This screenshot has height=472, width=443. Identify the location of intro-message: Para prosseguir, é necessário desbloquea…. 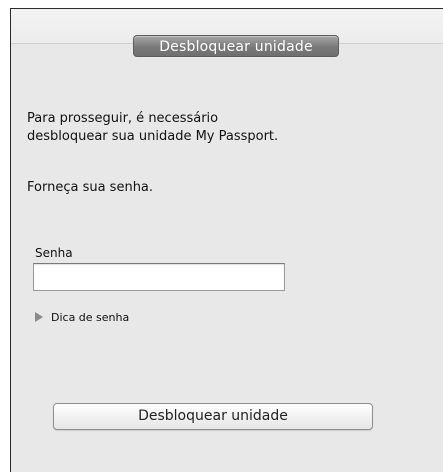
(152, 128).